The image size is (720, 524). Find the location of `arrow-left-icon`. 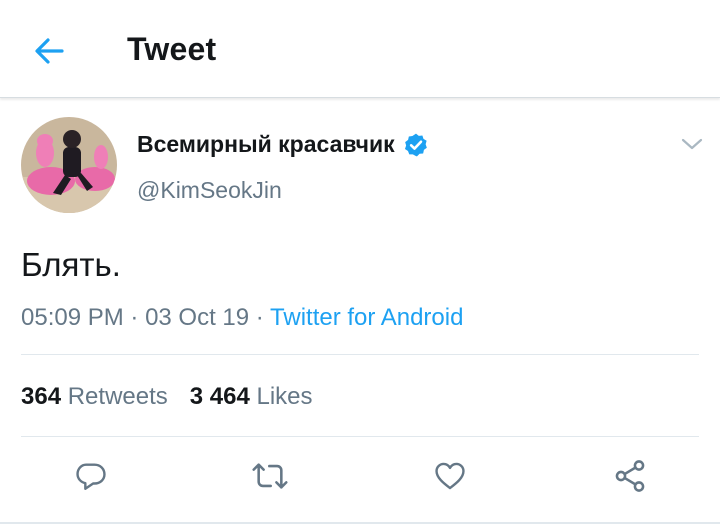

arrow-left-icon is located at coordinates (49, 51).